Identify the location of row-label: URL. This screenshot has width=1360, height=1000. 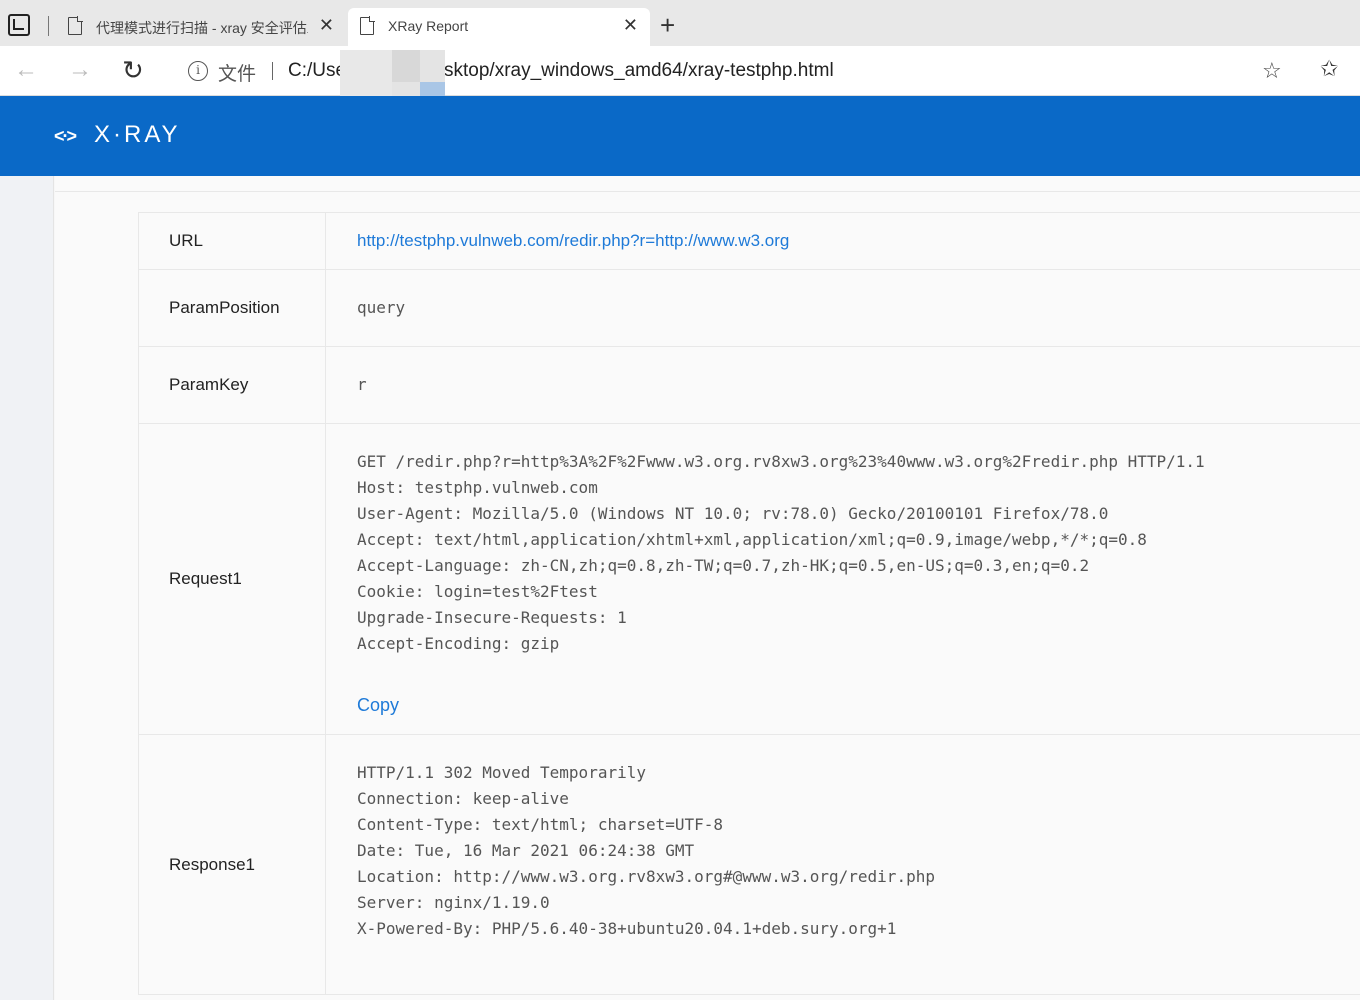
(232, 241).